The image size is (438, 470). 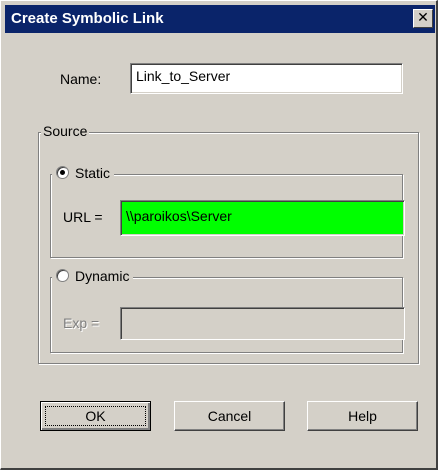 I want to click on name-input: Link_to_Server, so click(x=266, y=78).